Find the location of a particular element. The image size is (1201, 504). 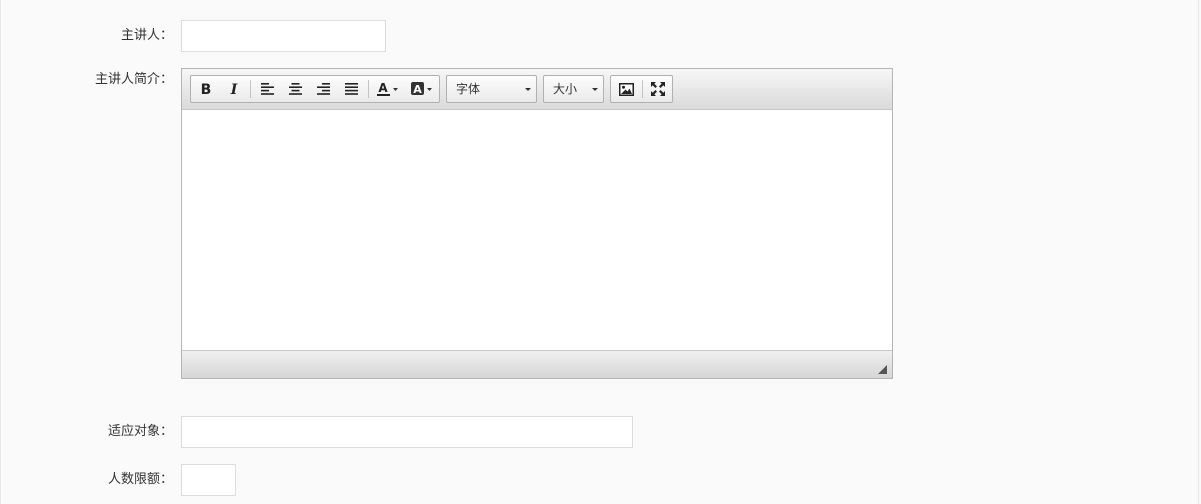

align-center-button is located at coordinates (295, 89).